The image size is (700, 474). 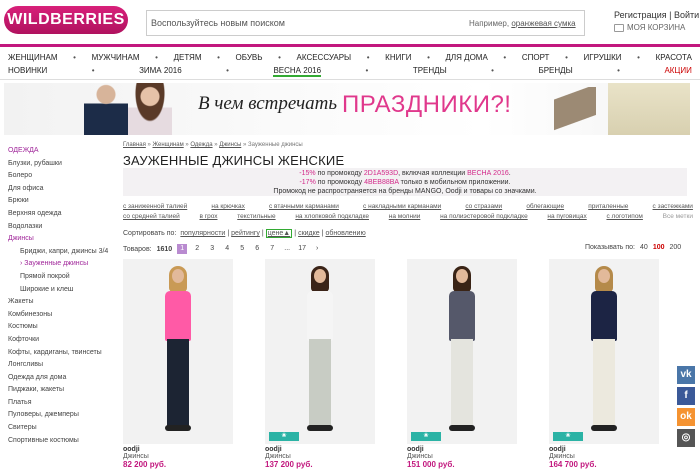 What do you see at coordinates (151, 217) in the screenshot?
I see `filter-tag: со средней талией` at bounding box center [151, 217].